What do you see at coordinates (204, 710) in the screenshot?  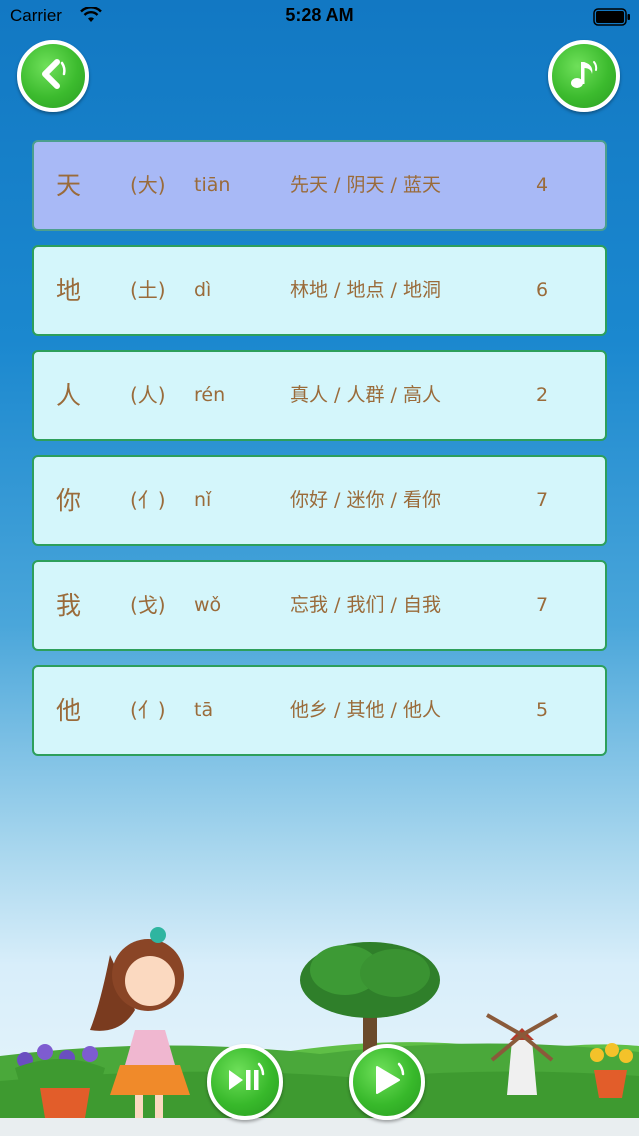 I see `pinyin: tā` at bounding box center [204, 710].